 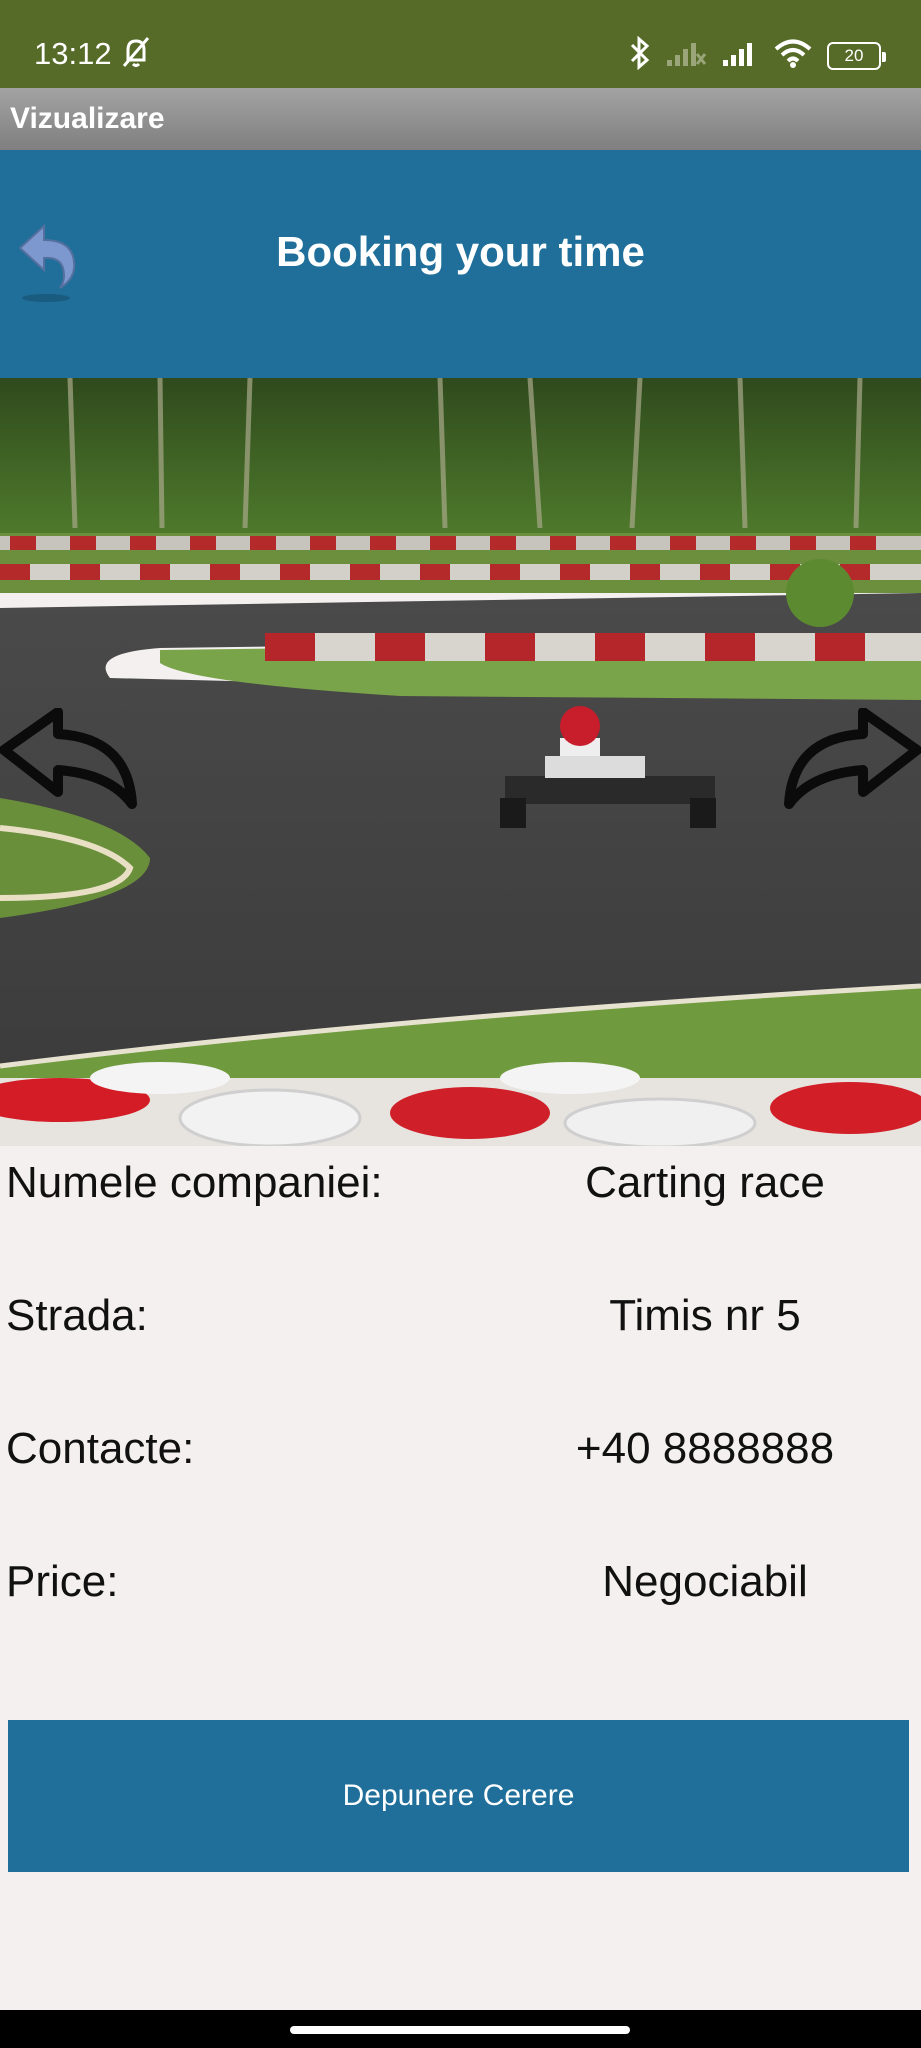 What do you see at coordinates (460, 1585) in the screenshot?
I see `detail-row-price: Price: Negociabil` at bounding box center [460, 1585].